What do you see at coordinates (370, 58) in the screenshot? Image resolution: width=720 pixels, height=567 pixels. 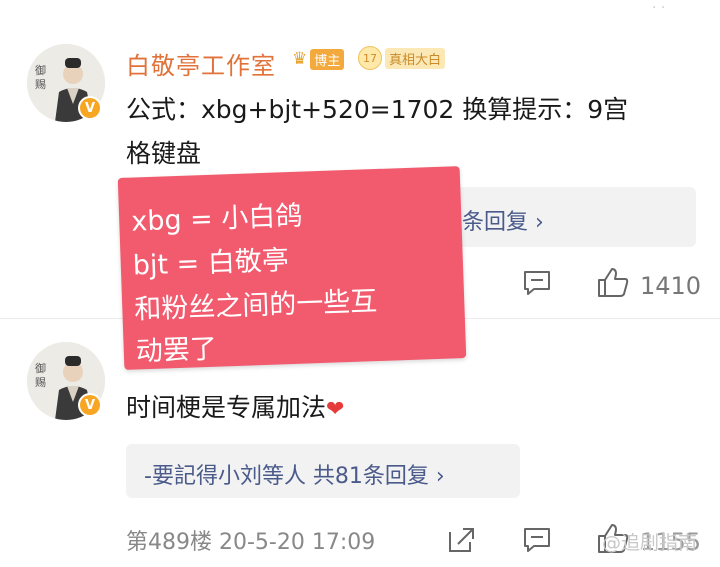 I see `level-number: 17` at bounding box center [370, 58].